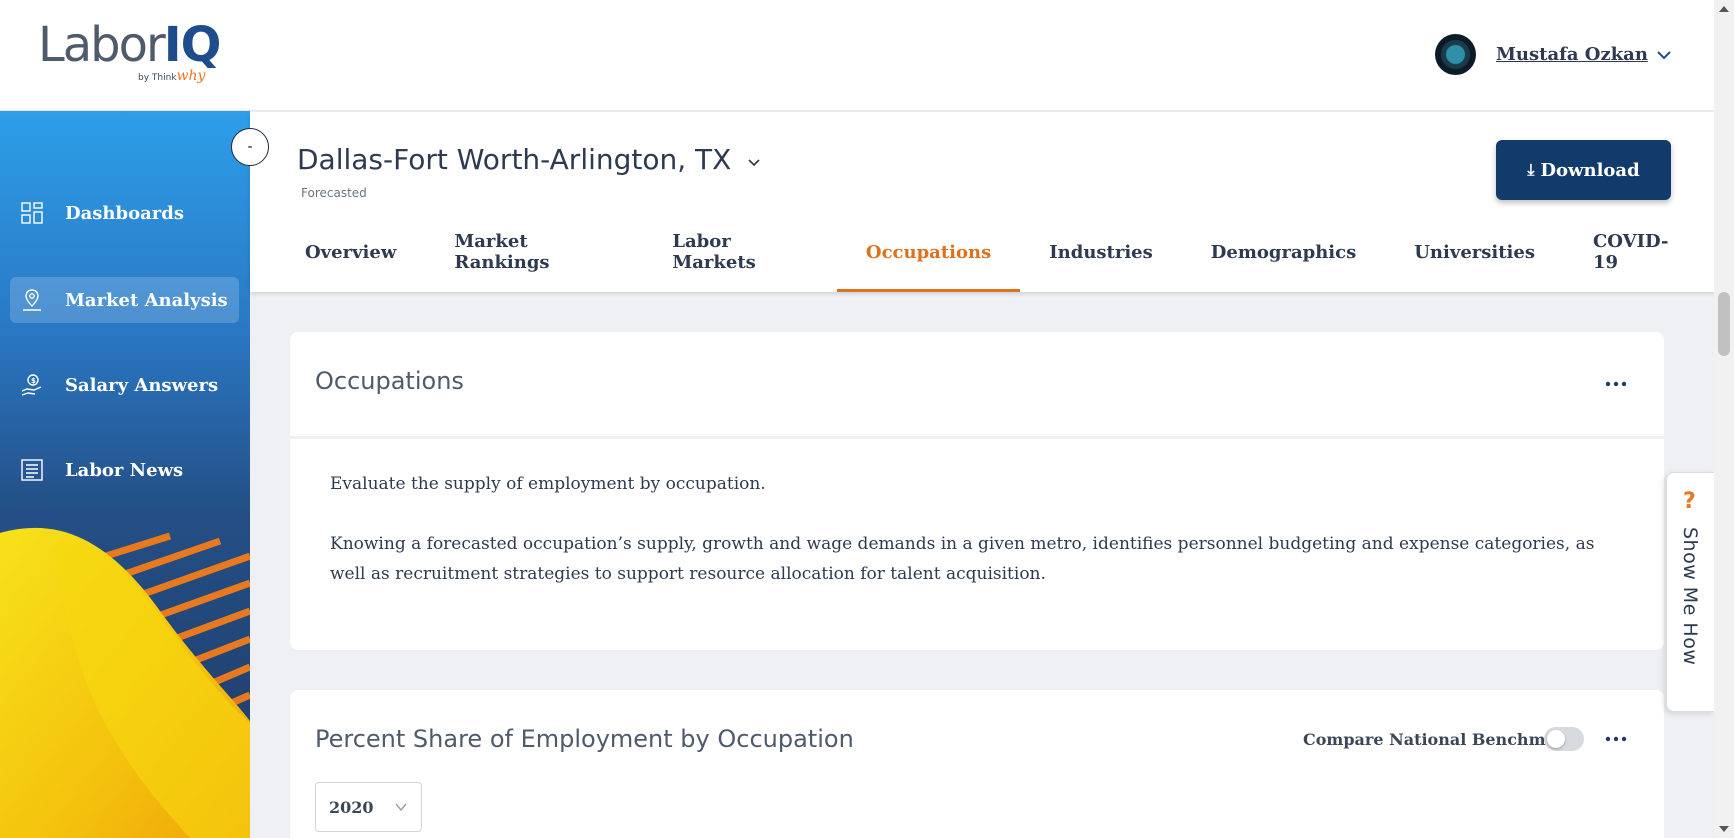  Describe the element at coordinates (534, 252) in the screenshot. I see `tab-market-rankings: Market Rankings` at that location.